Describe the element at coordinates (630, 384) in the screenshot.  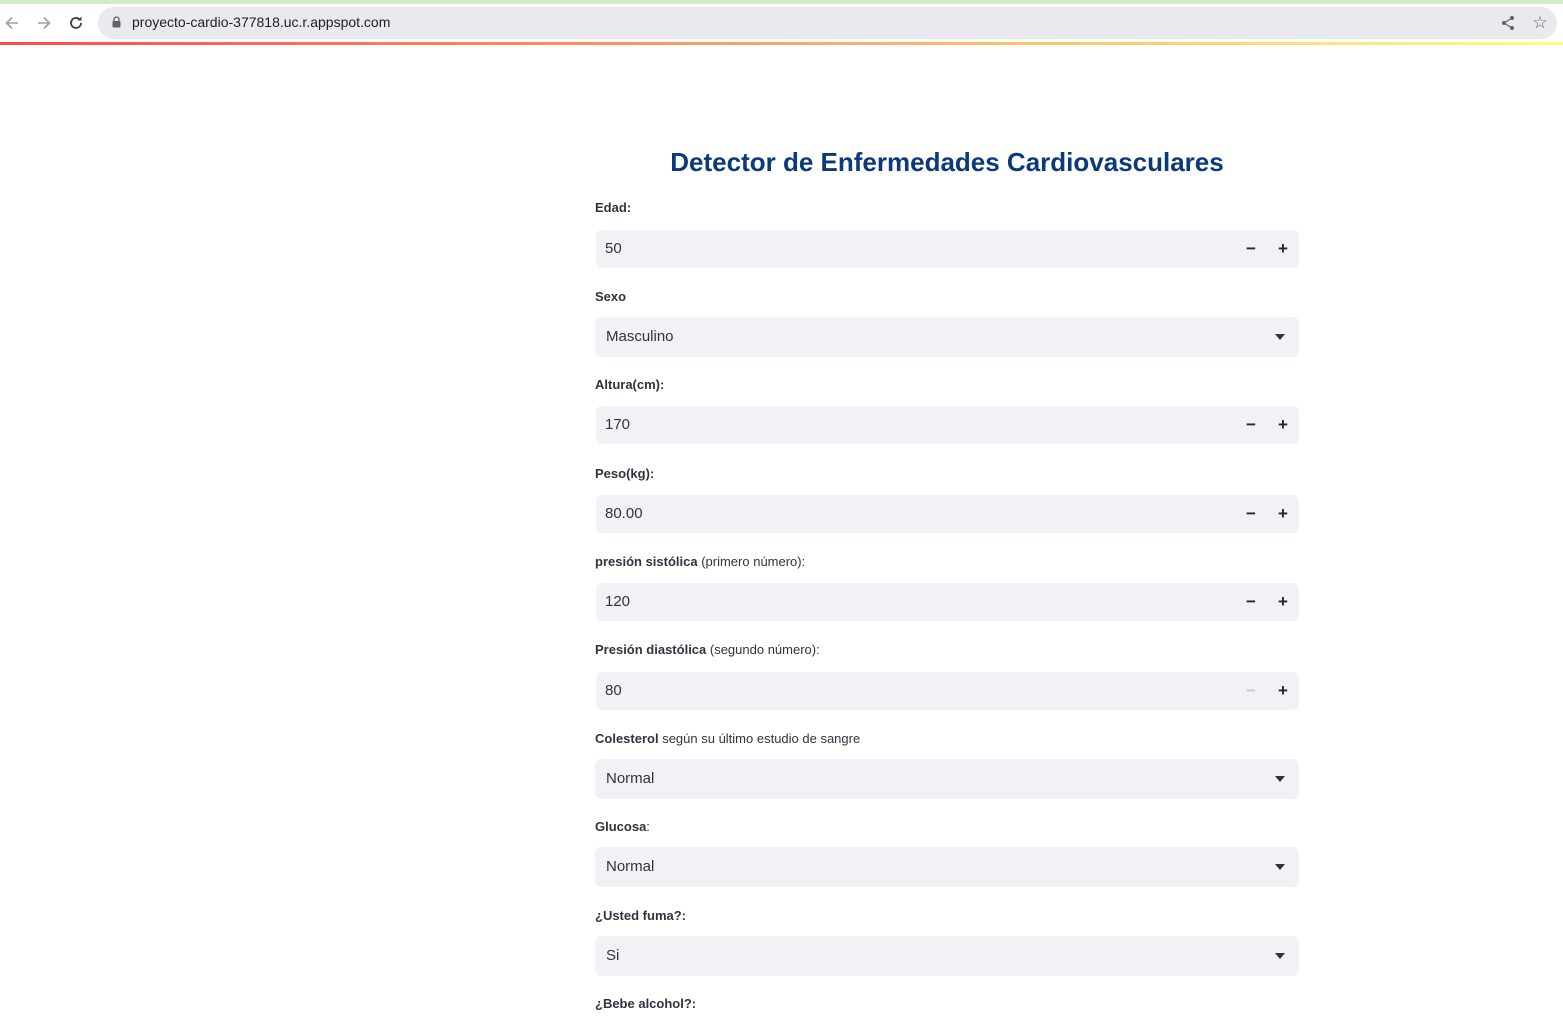
I see `altura-label: Altura(cm):` at that location.